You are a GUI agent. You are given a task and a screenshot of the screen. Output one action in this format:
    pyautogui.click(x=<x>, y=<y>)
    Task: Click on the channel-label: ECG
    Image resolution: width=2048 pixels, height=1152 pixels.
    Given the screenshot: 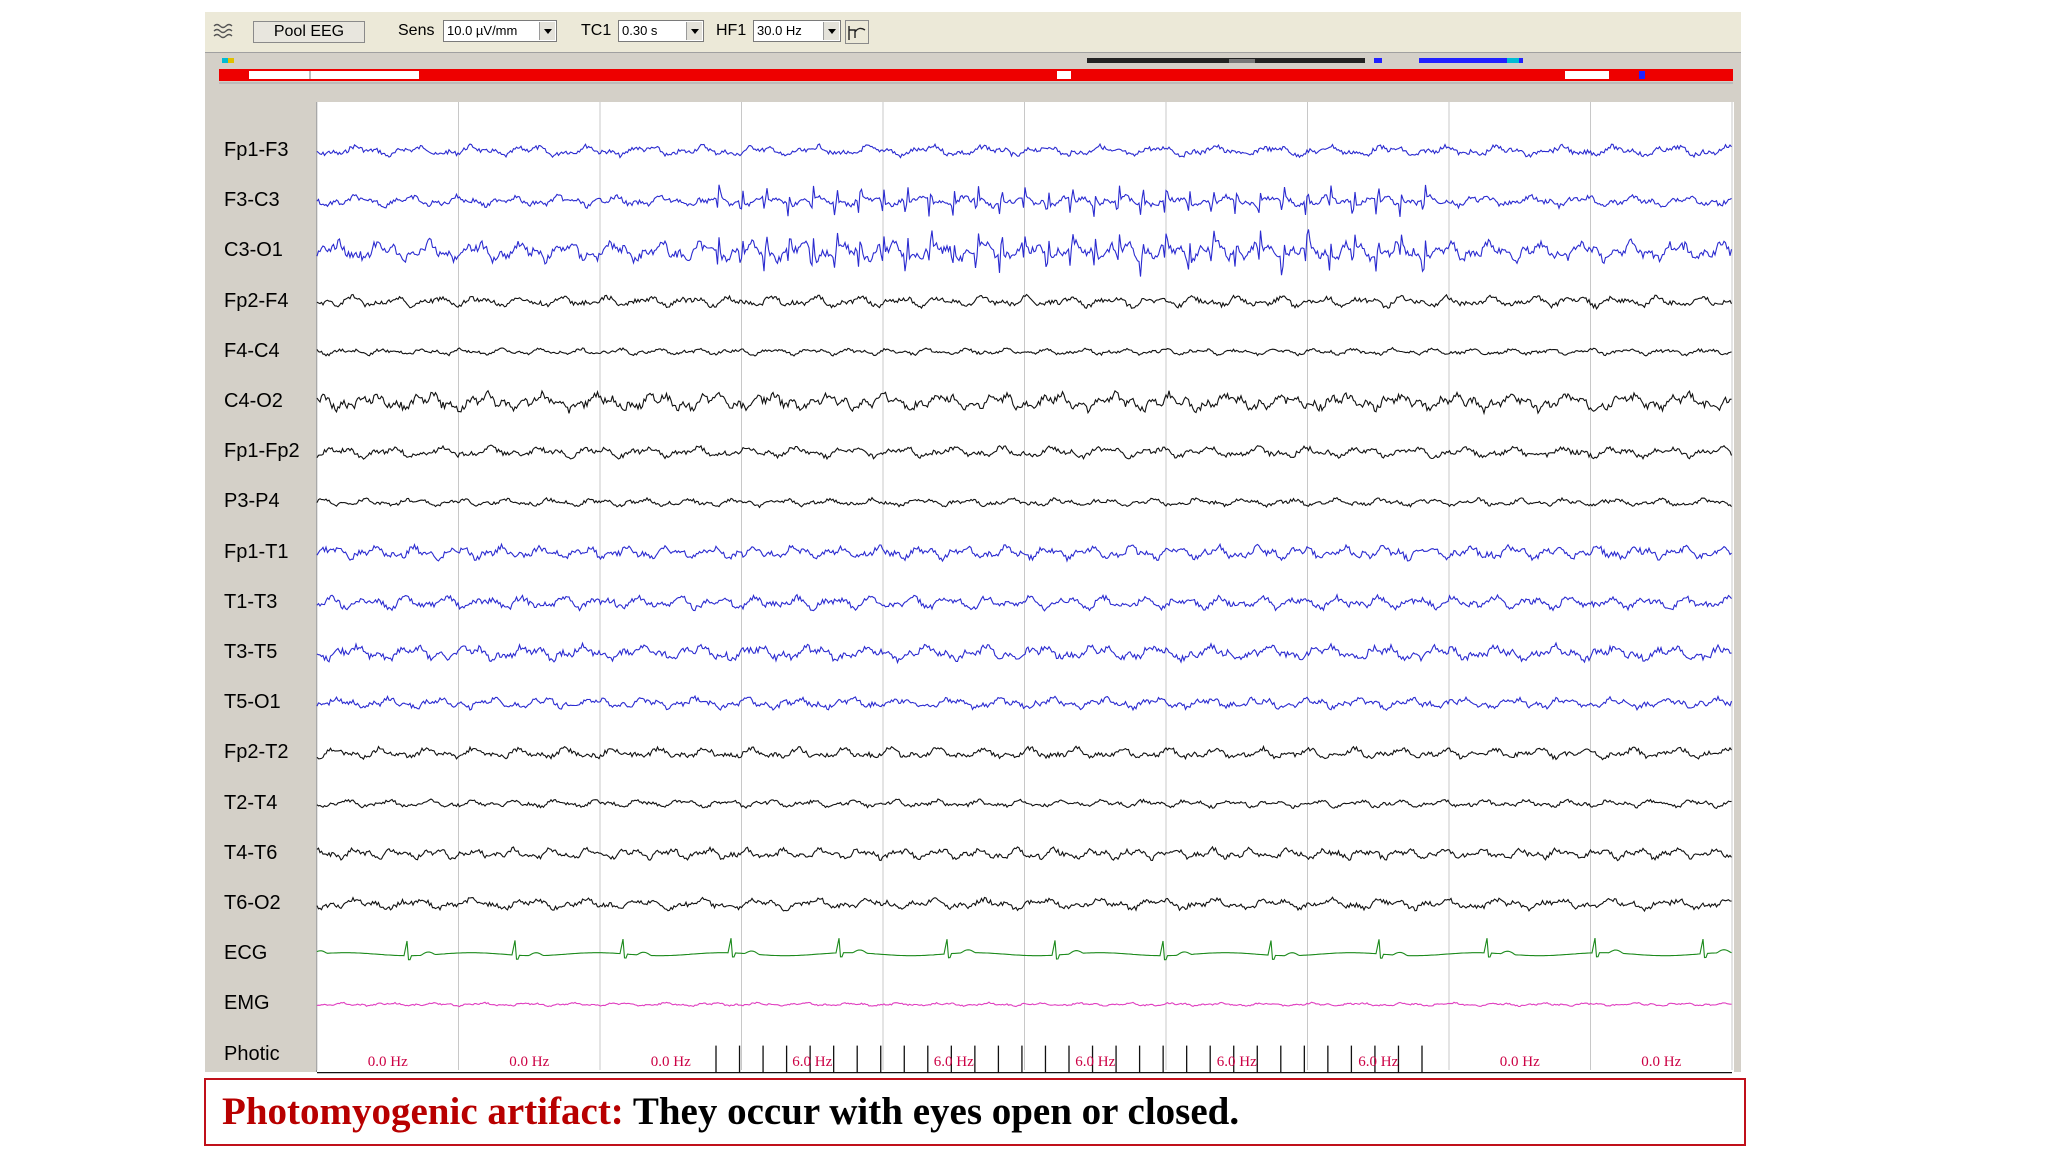 What is the action you would take?
    pyautogui.click(x=245, y=953)
    